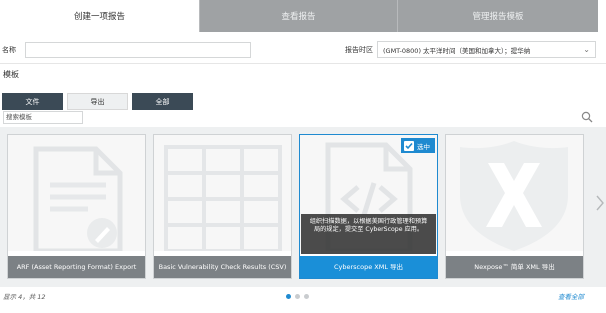  What do you see at coordinates (76, 267) in the screenshot?
I see `template-card-caption: ARF (Asset Reporting Format) Export` at bounding box center [76, 267].